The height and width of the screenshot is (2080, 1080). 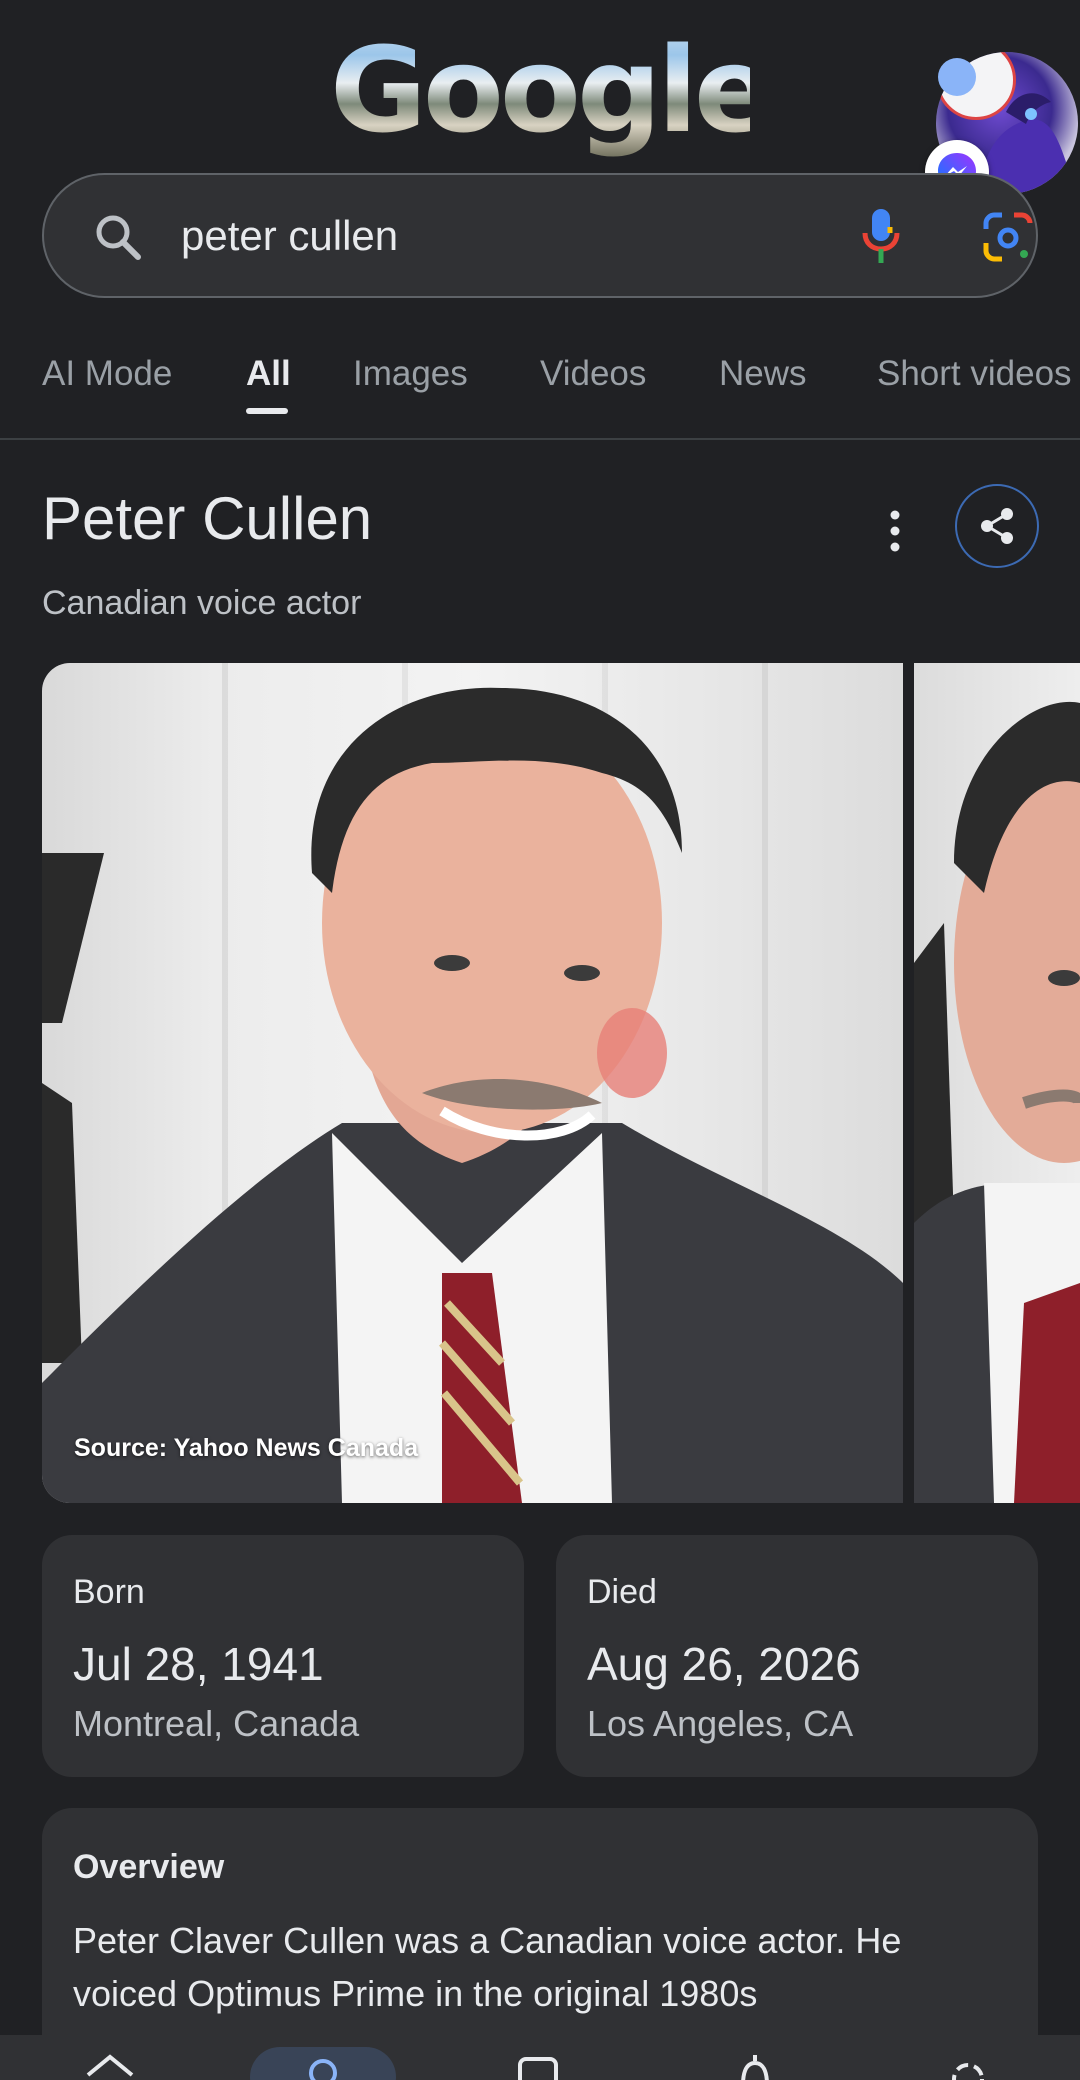 I want to click on entity-photo-next, so click(x=997, y=1083).